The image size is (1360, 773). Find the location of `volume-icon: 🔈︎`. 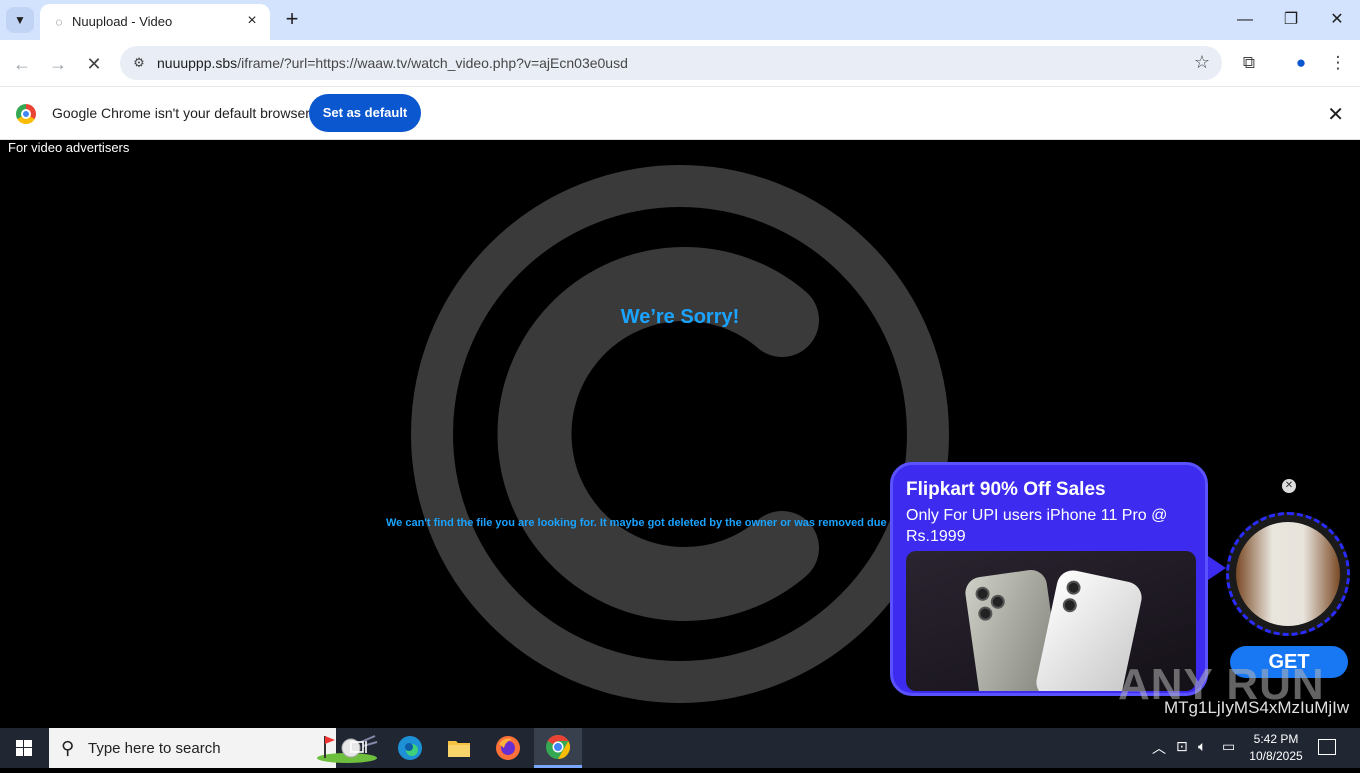

volume-icon: 🔈︎ is located at coordinates (1202, 746).